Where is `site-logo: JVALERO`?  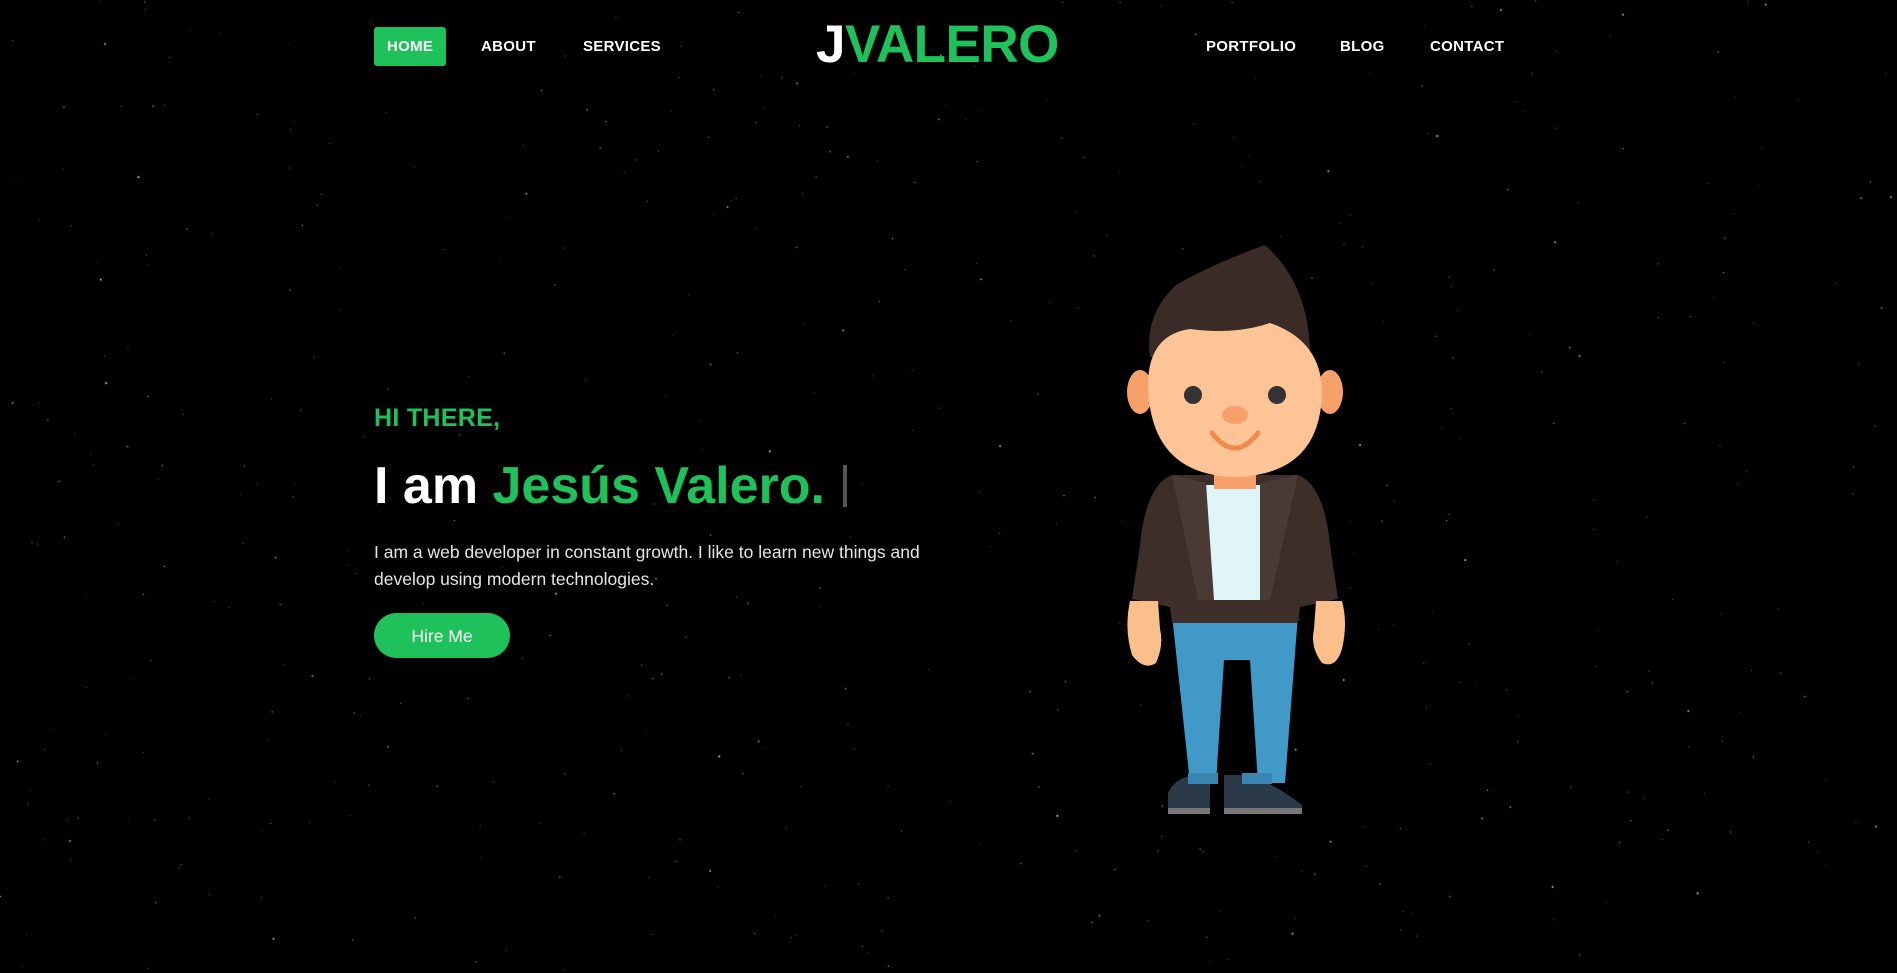
site-logo: JVALERO is located at coordinates (937, 45).